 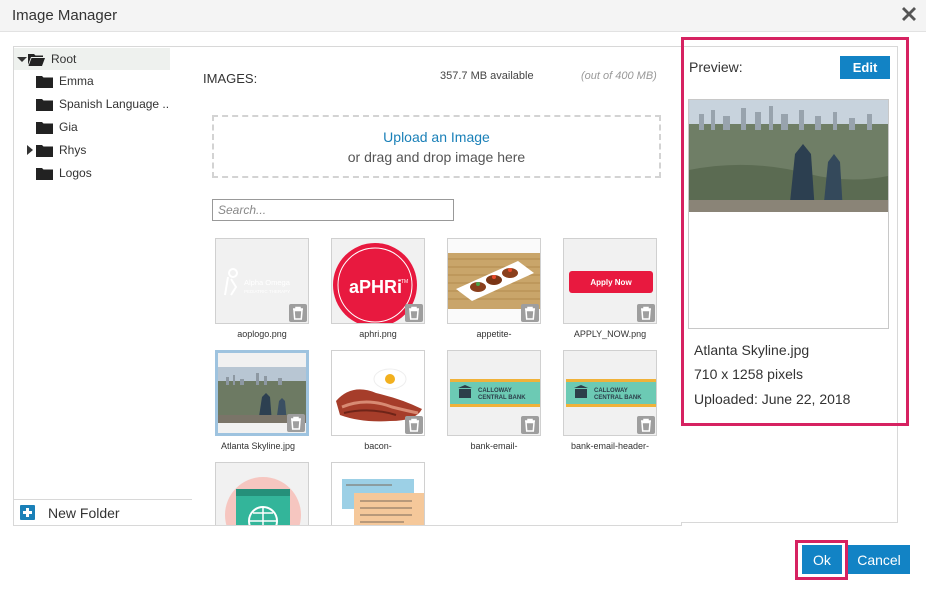 What do you see at coordinates (375, 287) in the screenshot?
I see `aphri-logo-text: aPHRi` at bounding box center [375, 287].